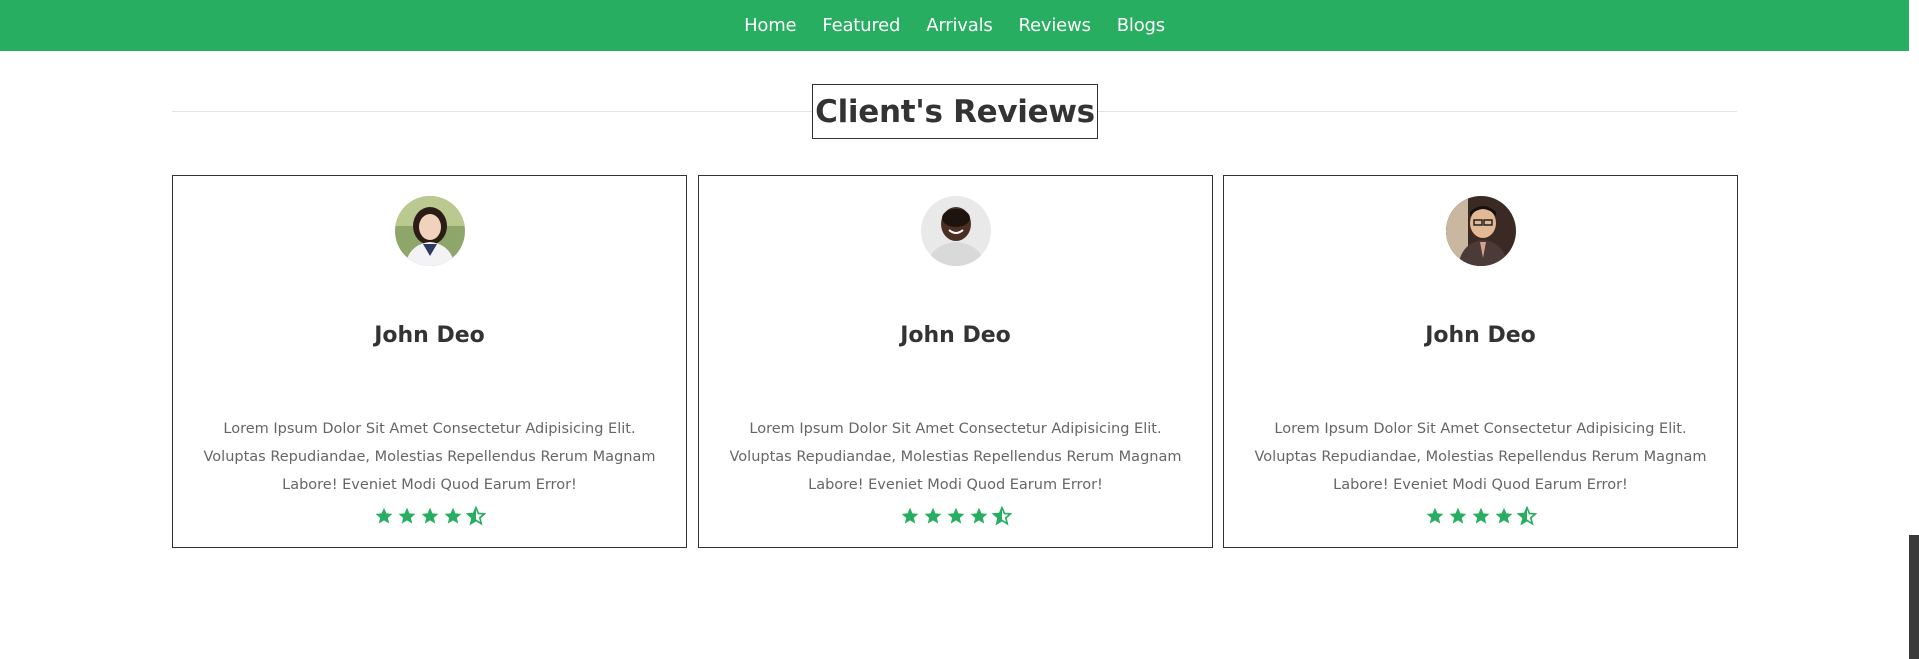 This screenshot has width=1919, height=659. I want to click on section-title: Client's Reviews, so click(955, 111).